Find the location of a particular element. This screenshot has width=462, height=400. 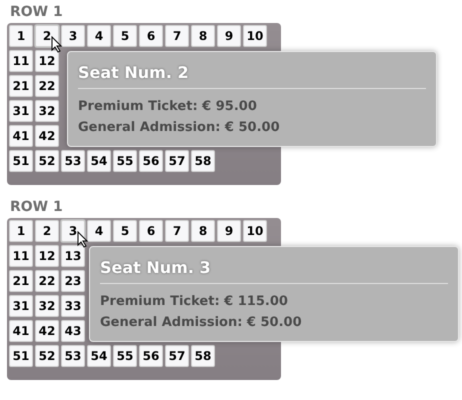

seat-button: 13 is located at coordinates (73, 256).